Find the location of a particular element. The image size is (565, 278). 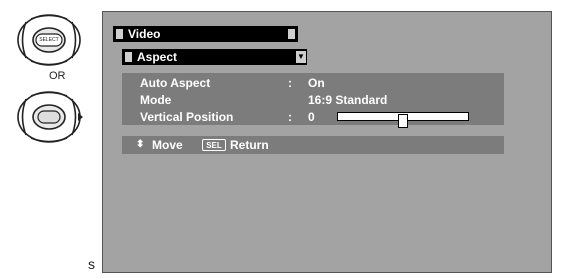

setting-value: On is located at coordinates (316, 83).